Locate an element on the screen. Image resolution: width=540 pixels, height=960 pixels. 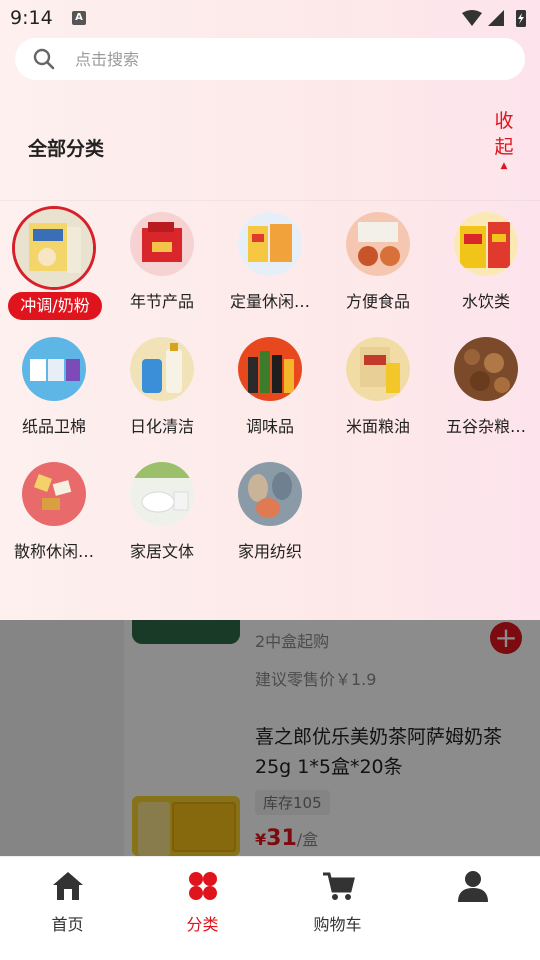
tab-cart: 购物车 is located at coordinates (337, 908).